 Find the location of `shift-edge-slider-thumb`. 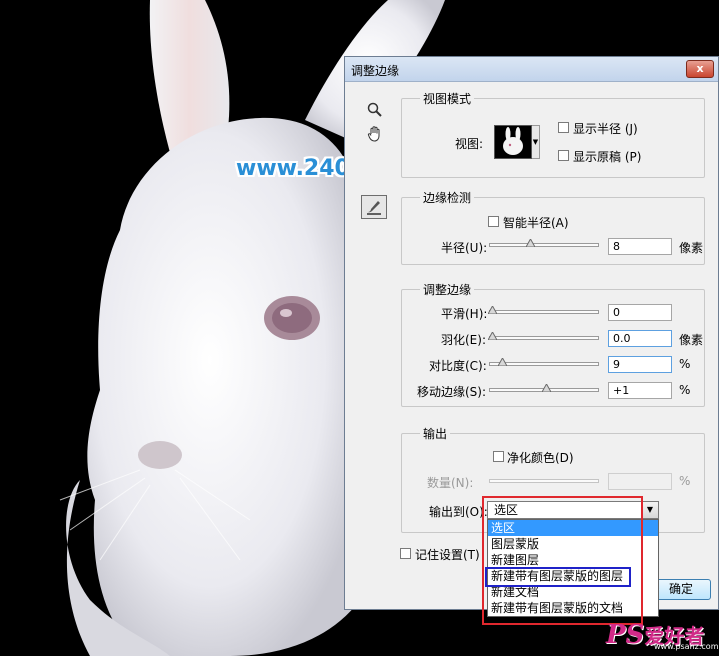

shift-edge-slider-thumb is located at coordinates (546, 388).